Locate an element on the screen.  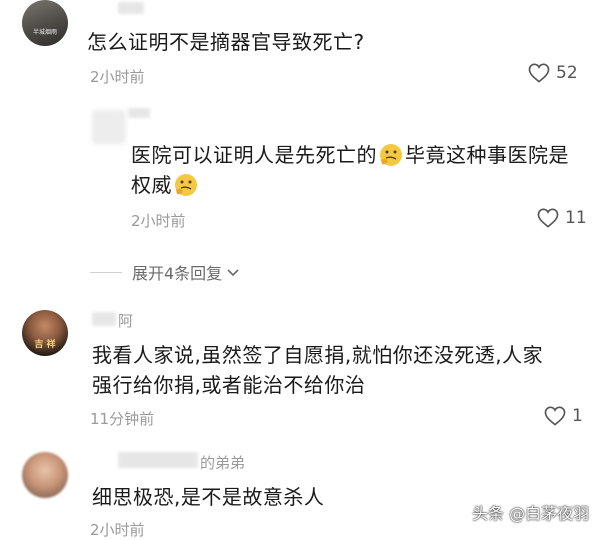
like-count: 52 is located at coordinates (567, 73).